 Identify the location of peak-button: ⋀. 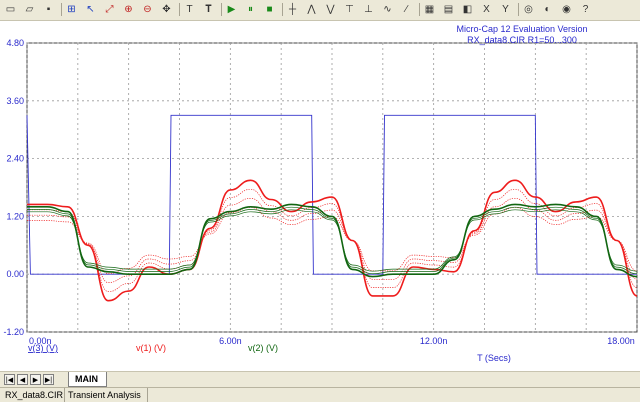
(311, 9).